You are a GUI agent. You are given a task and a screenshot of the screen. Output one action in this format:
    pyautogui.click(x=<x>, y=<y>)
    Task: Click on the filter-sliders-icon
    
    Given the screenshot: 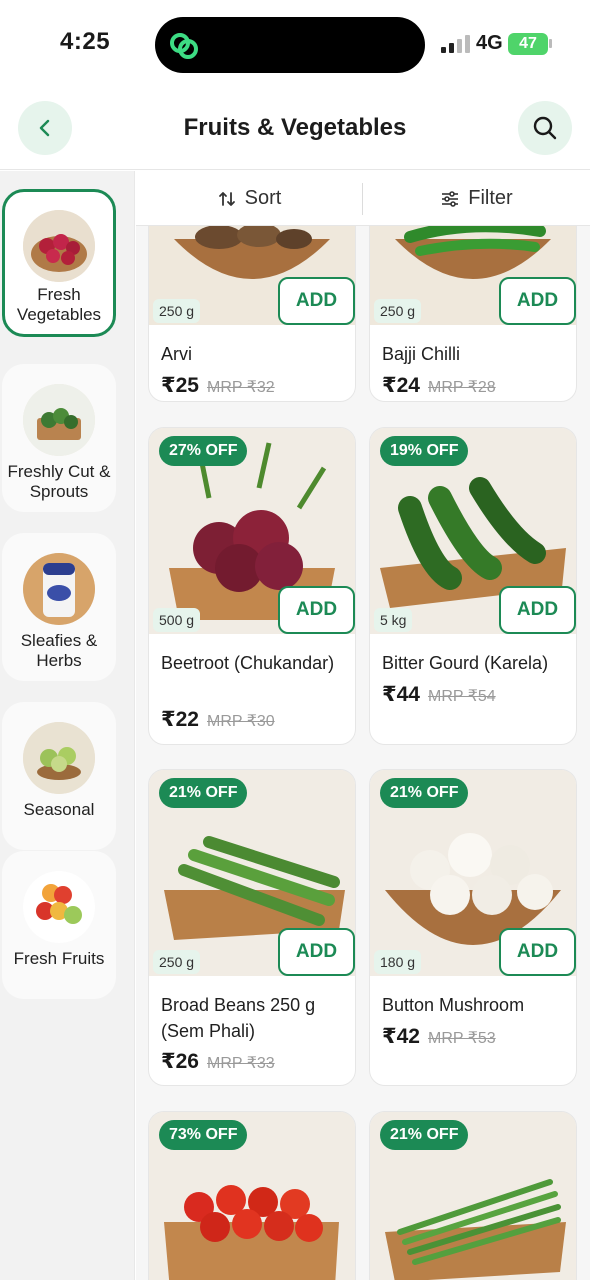 What is the action you would take?
    pyautogui.click(x=450, y=198)
    